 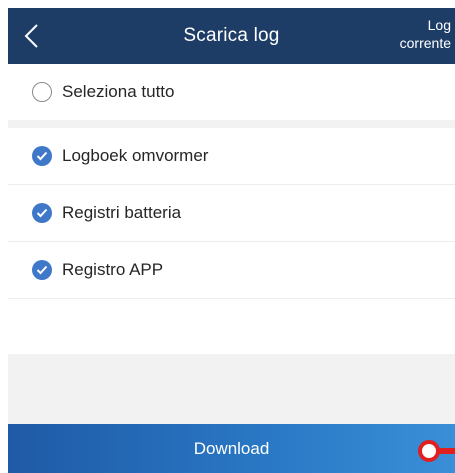 What do you see at coordinates (118, 91) in the screenshot?
I see `select-all-label: Seleziona tutto` at bounding box center [118, 91].